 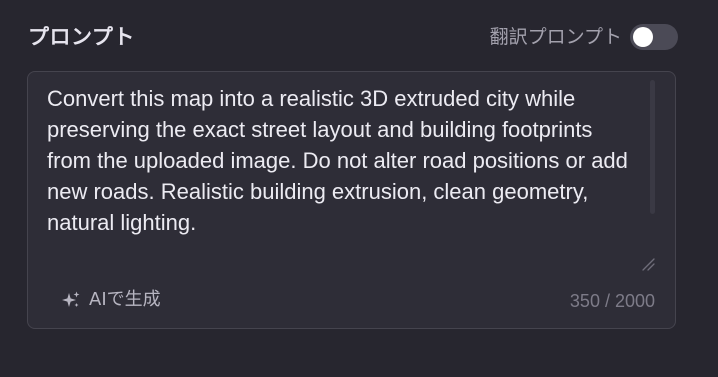 What do you see at coordinates (652, 147) in the screenshot?
I see `prompt-scrollbar` at bounding box center [652, 147].